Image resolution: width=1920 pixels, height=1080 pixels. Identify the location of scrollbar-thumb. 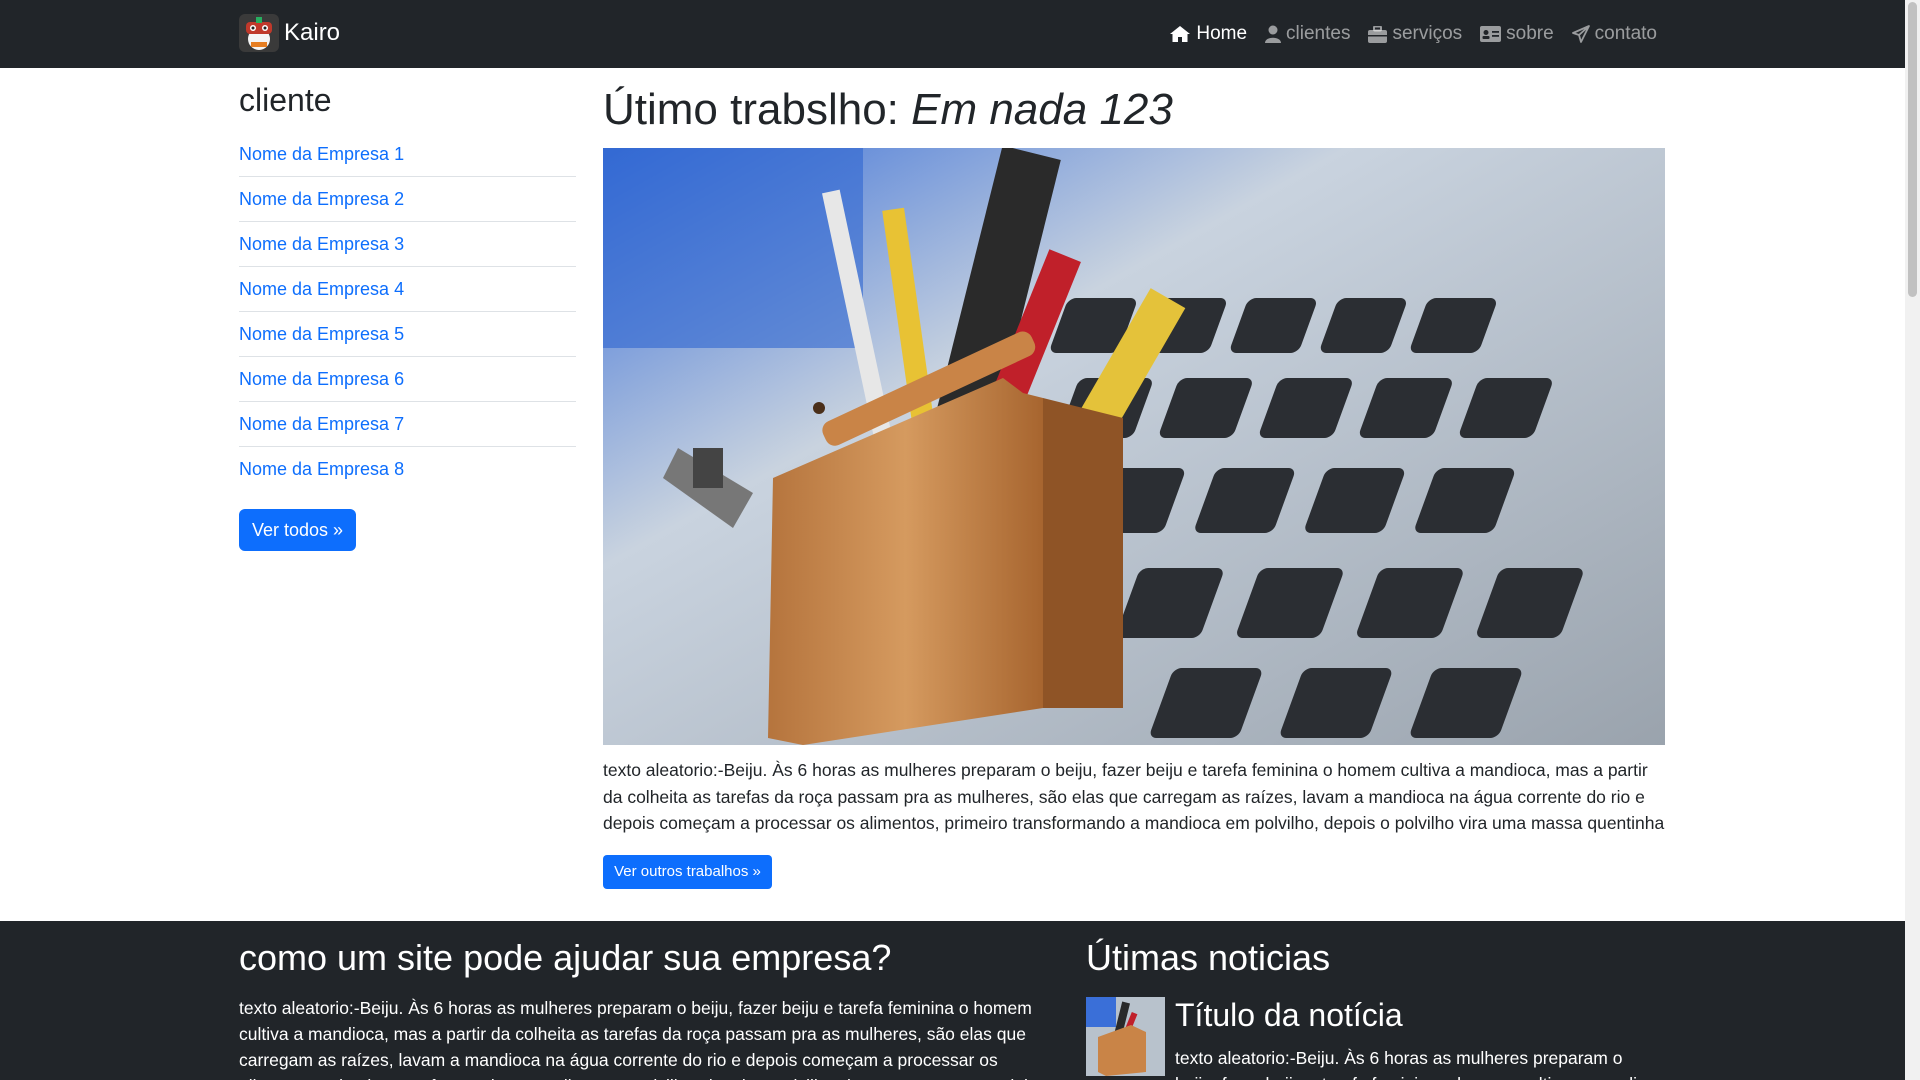
(1912, 149).